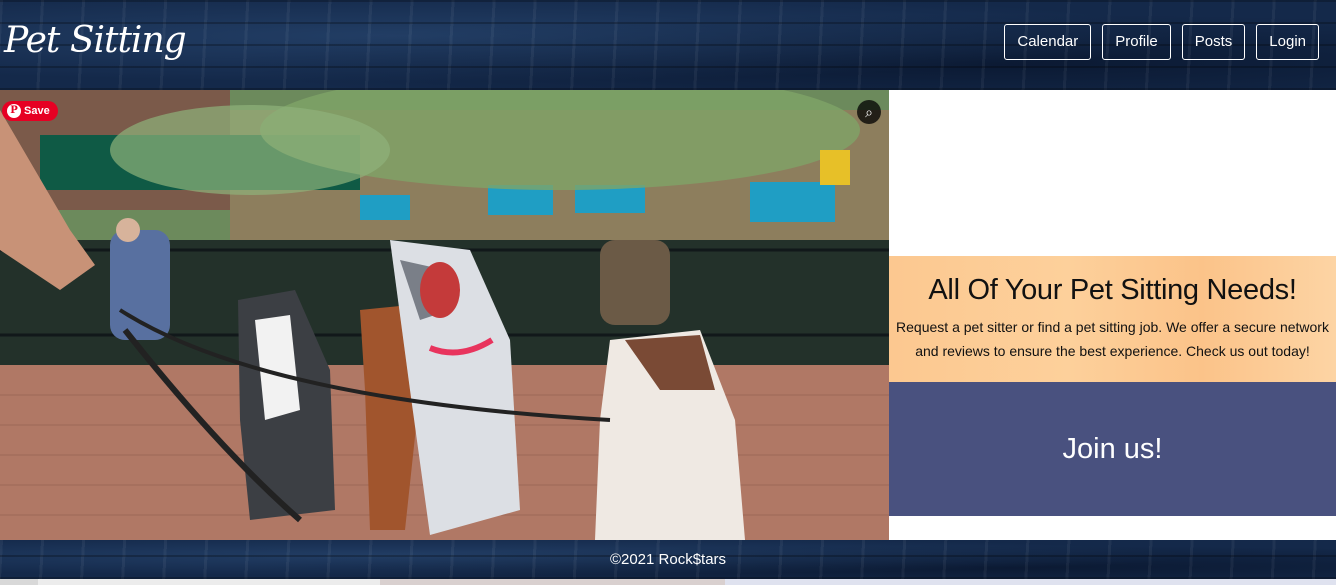 This screenshot has width=1336, height=585. I want to click on copyright-text: ©2021 Rock$tars, so click(668, 559).